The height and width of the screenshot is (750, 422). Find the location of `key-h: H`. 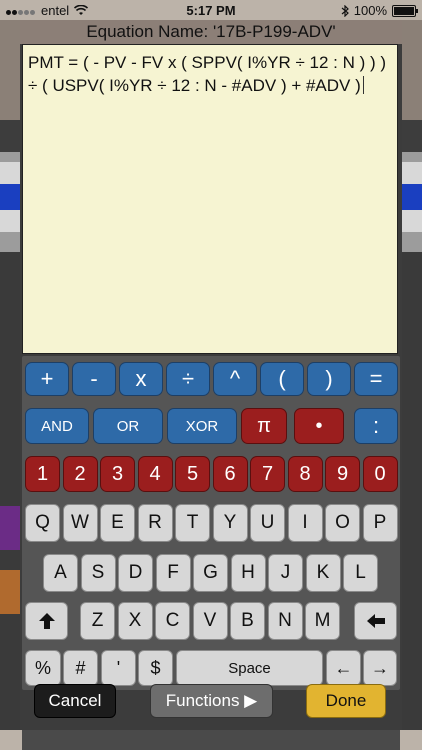

key-h: H is located at coordinates (248, 573).